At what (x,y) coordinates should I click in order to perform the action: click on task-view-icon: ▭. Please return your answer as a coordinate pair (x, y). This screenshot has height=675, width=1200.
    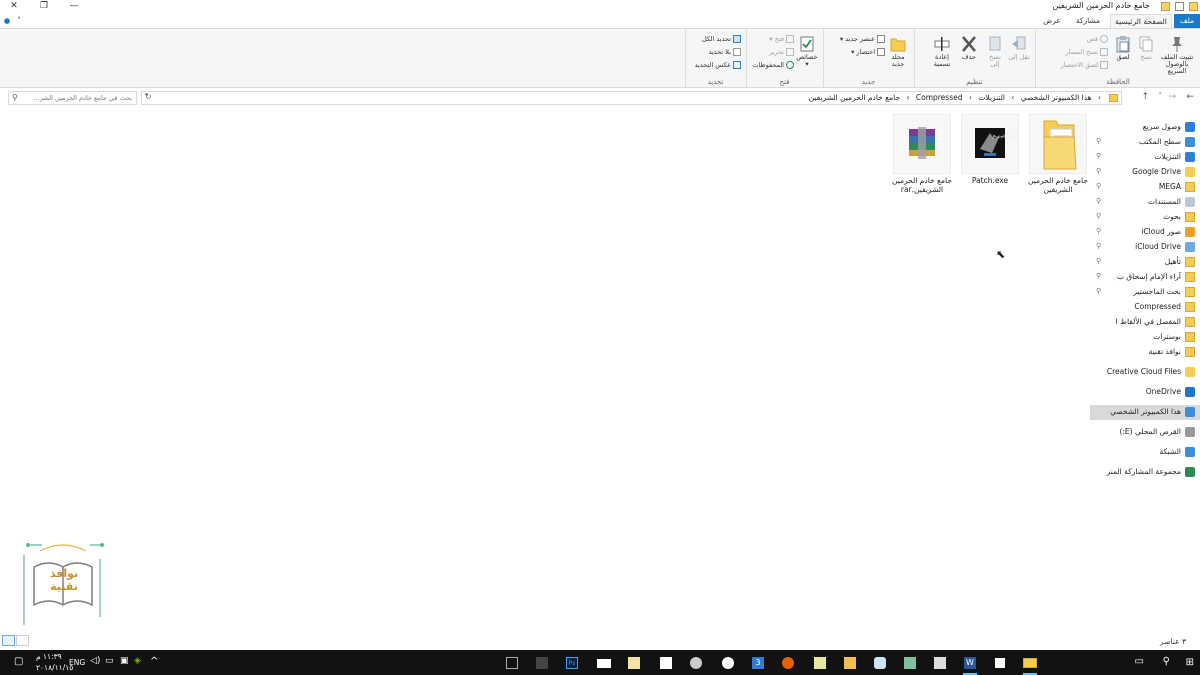
    Looking at the image, I should click on (1139, 661).